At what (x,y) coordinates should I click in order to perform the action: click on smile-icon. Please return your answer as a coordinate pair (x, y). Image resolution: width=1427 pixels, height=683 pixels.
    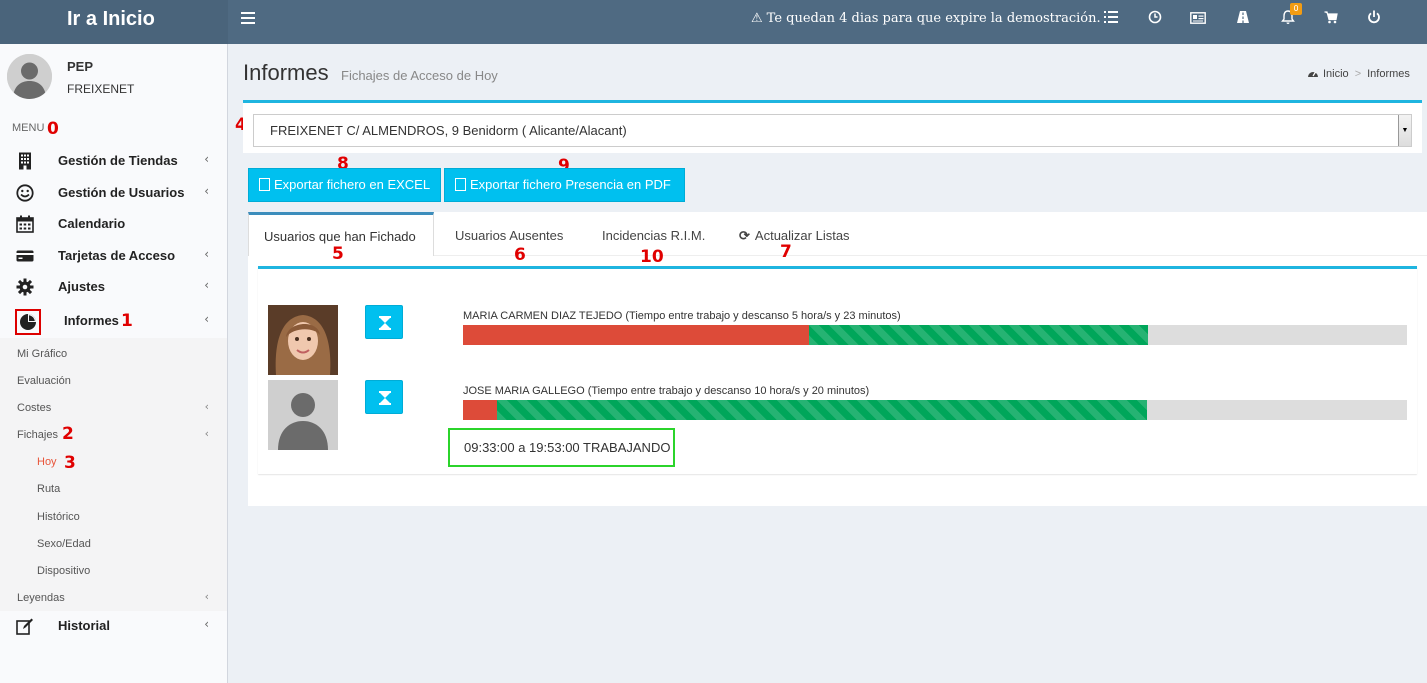
    Looking at the image, I should click on (25, 193).